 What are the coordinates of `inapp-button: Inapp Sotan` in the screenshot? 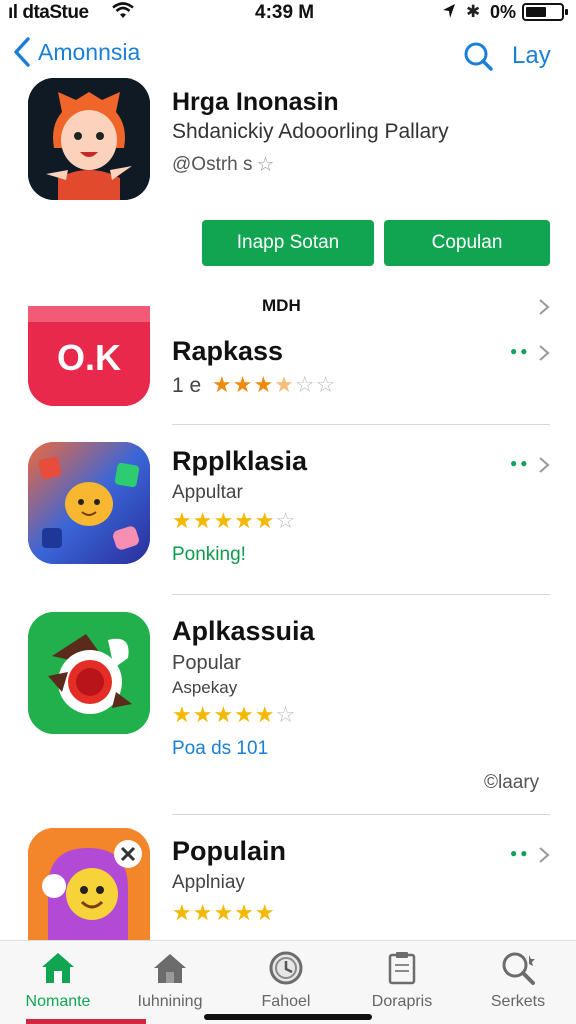 It's located at (288, 243).